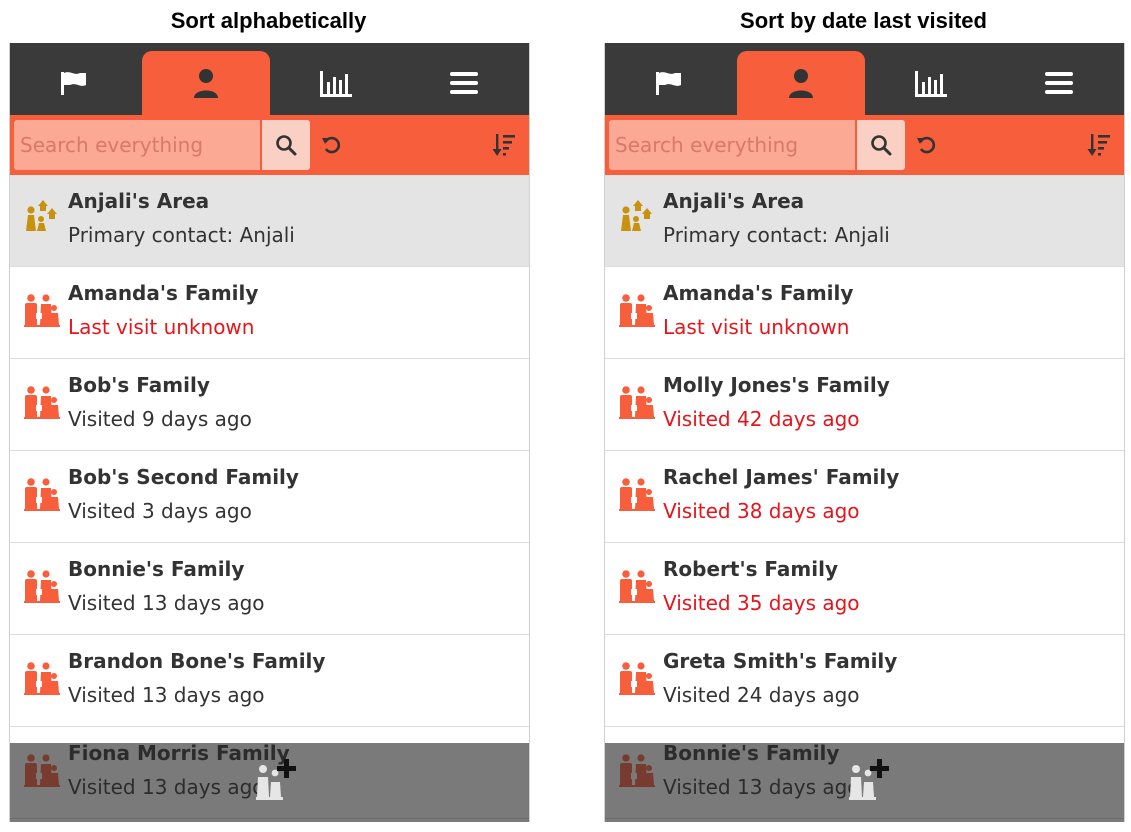 Image resolution: width=1131 pixels, height=832 pixels. What do you see at coordinates (269, 405) in the screenshot?
I see `list-item: Bob's Family Visited 9 days ago` at bounding box center [269, 405].